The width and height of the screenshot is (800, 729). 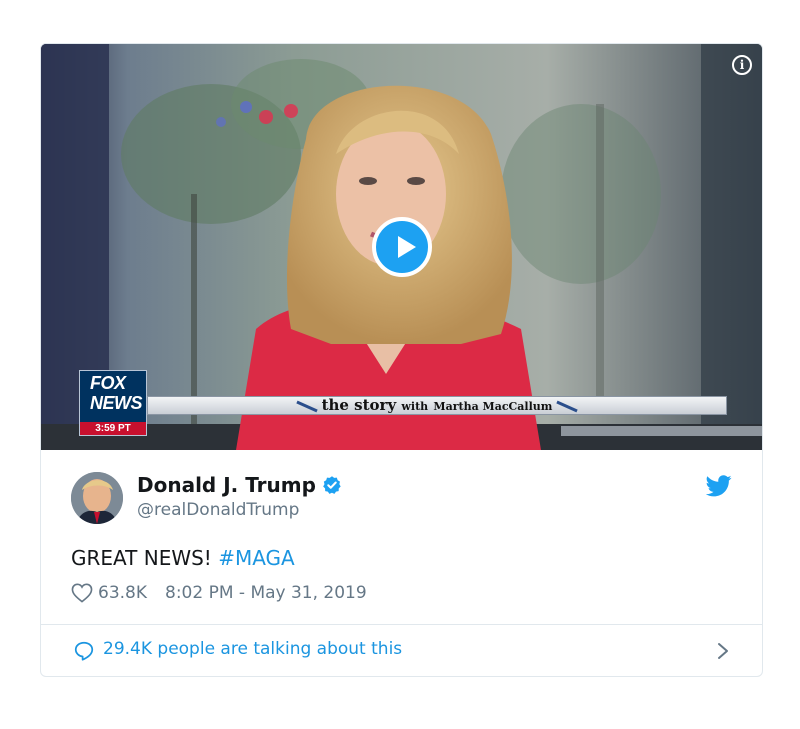 What do you see at coordinates (145, 558) in the screenshot?
I see `tweet-text-prefix: GREAT NEWS!` at bounding box center [145, 558].